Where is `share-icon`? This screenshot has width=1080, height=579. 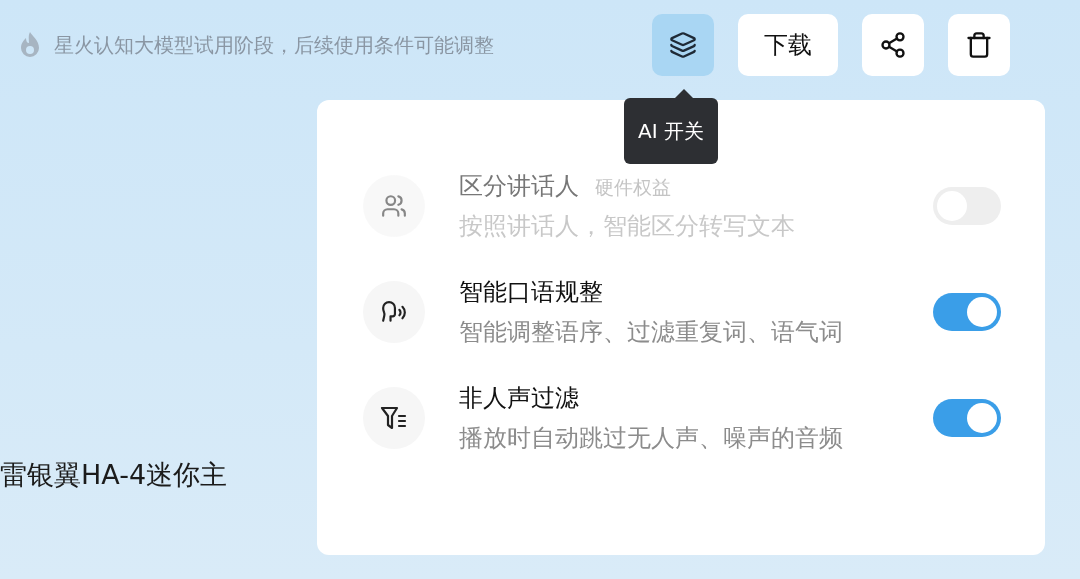 share-icon is located at coordinates (893, 45).